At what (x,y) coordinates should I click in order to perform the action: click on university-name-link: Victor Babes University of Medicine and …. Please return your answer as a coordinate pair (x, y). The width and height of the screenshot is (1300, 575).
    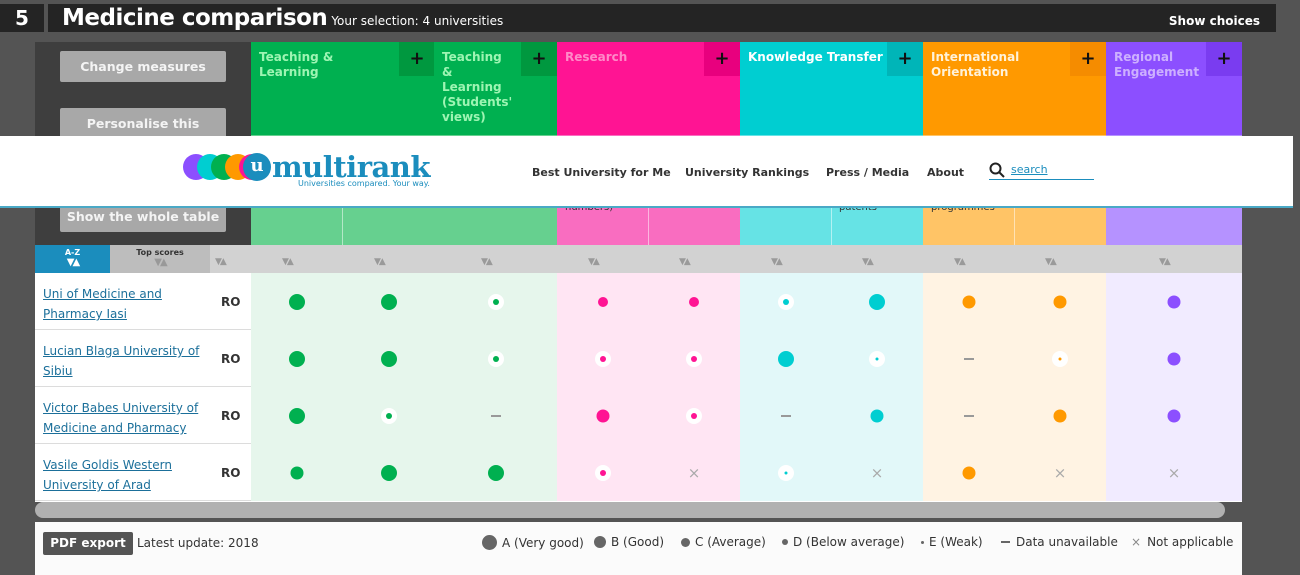
    Looking at the image, I should click on (128, 418).